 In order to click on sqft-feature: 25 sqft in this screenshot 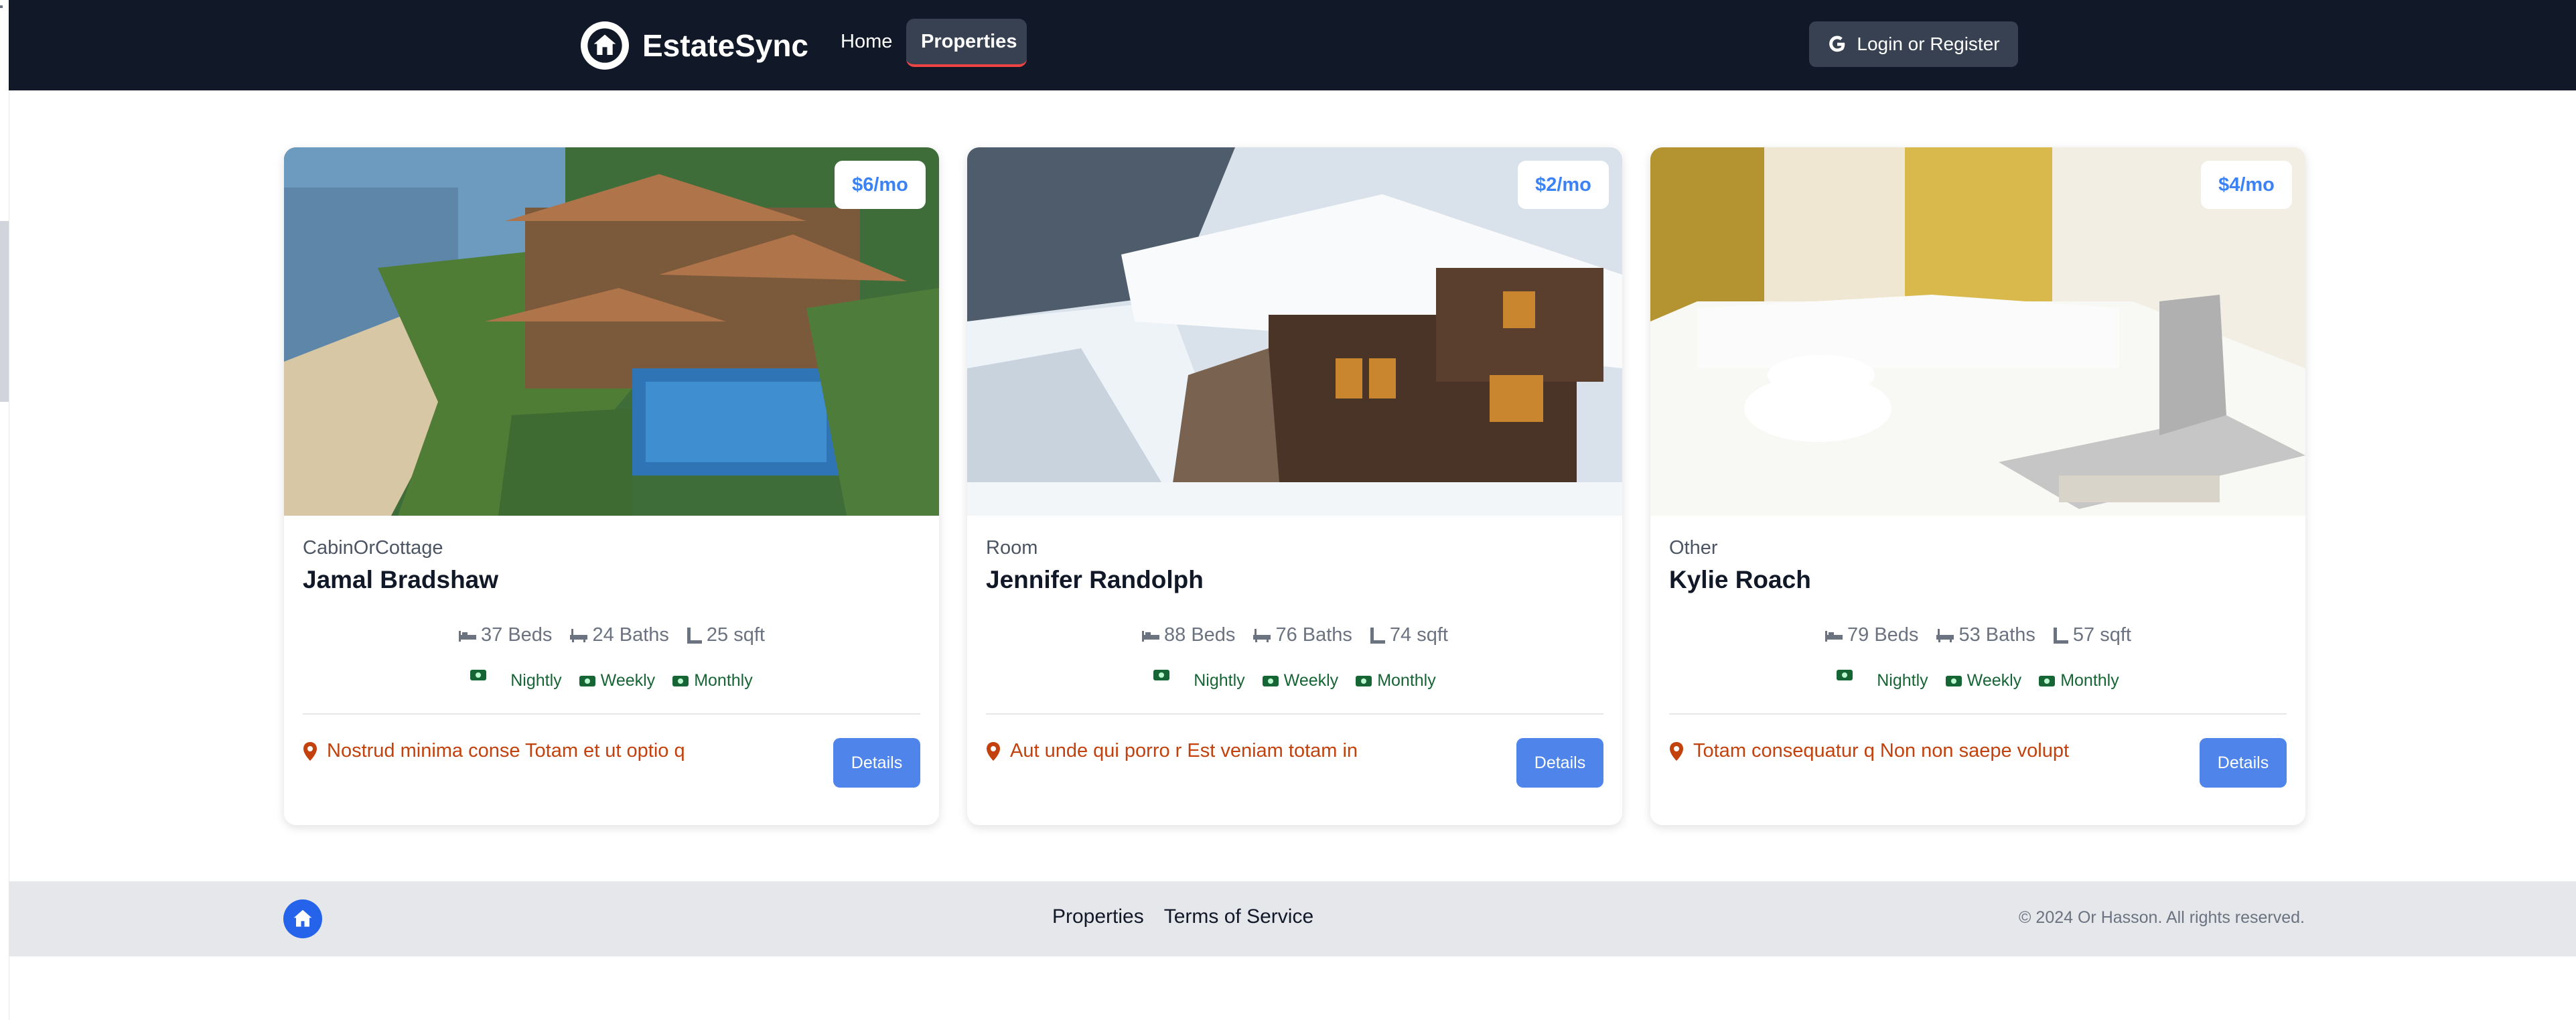, I will do `click(726, 635)`.